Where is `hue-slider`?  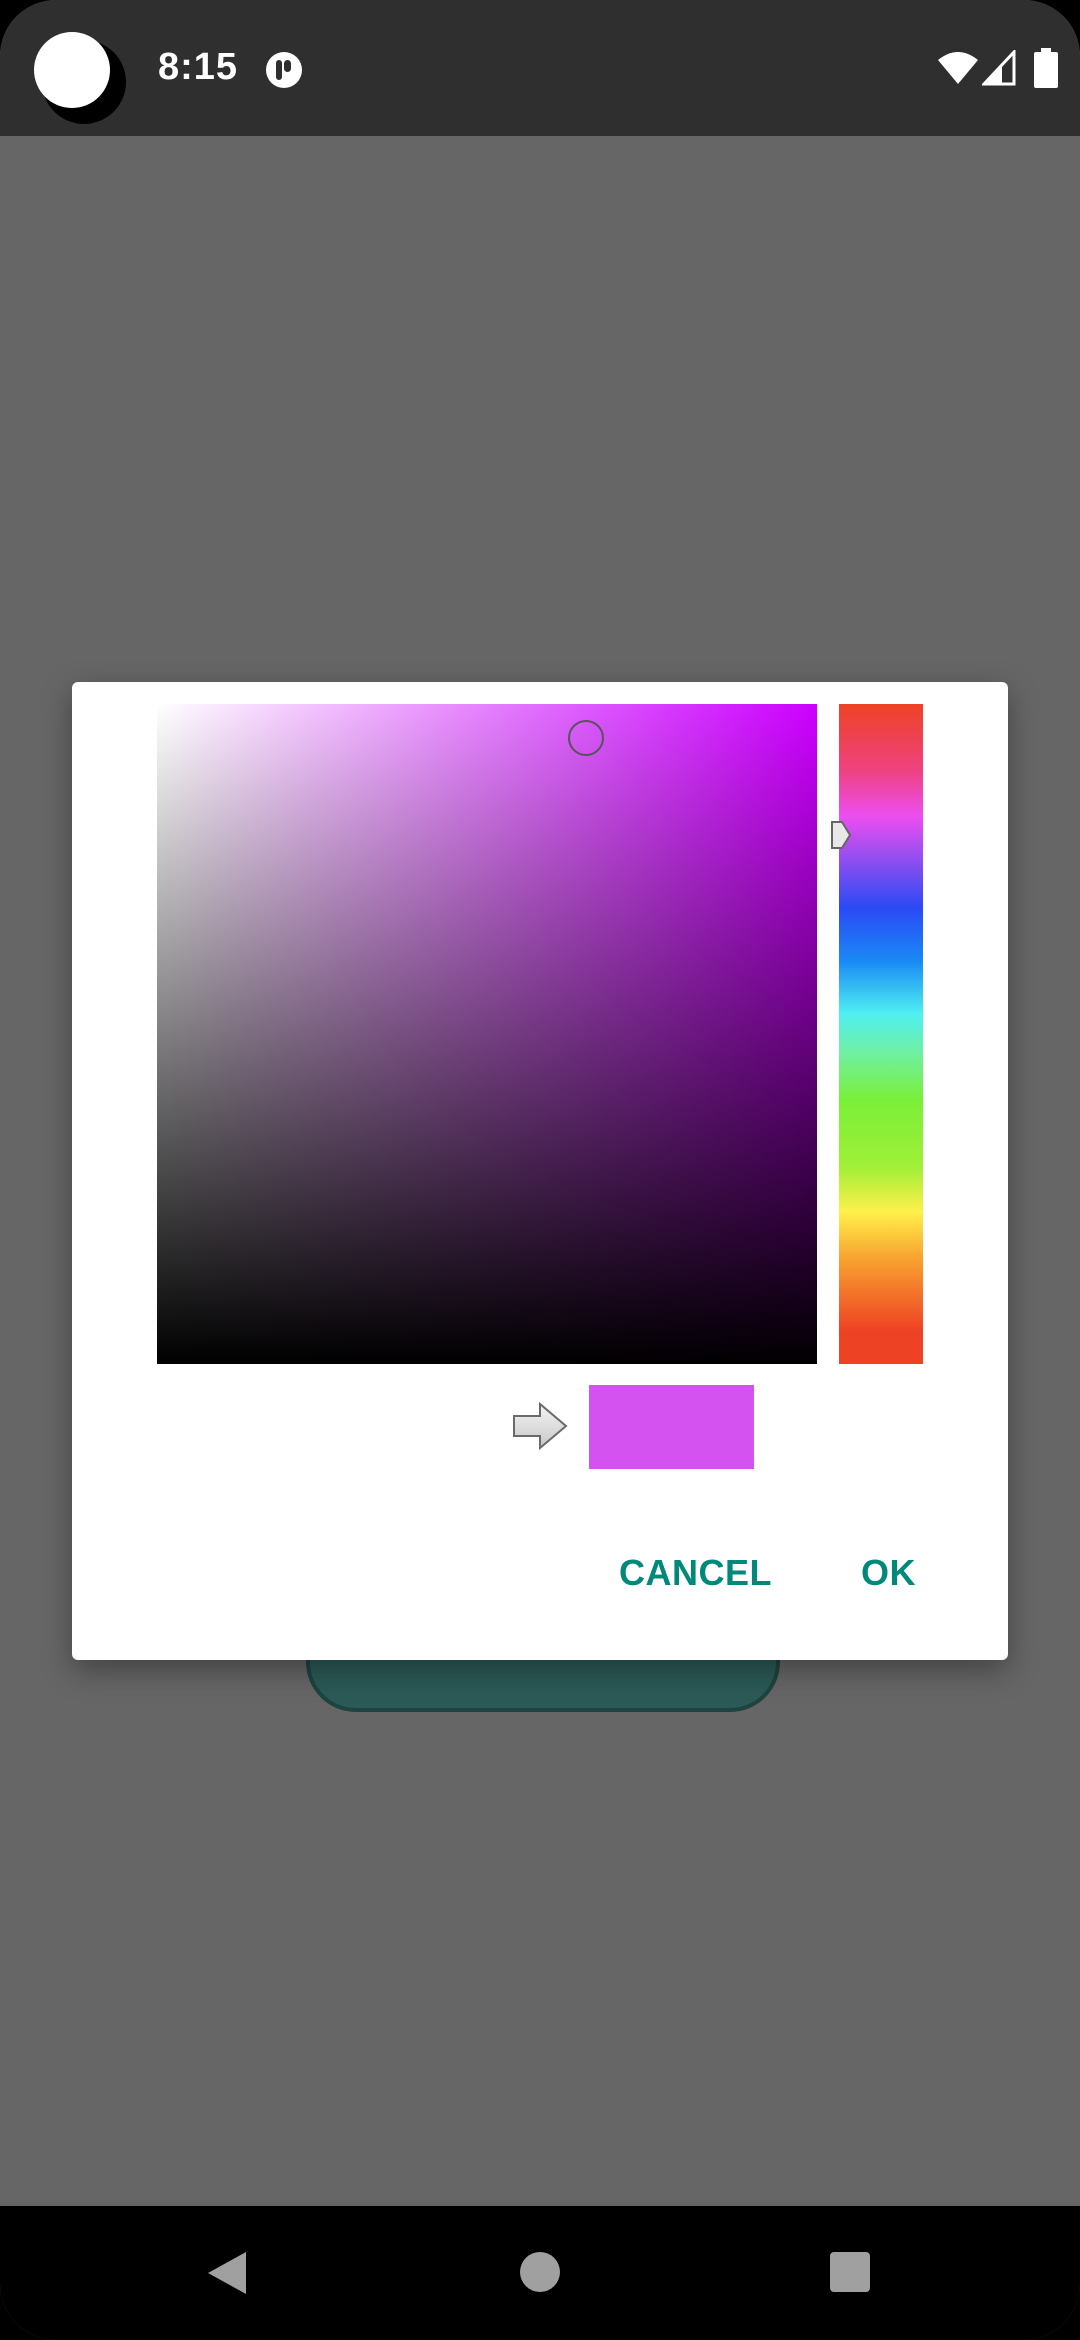 hue-slider is located at coordinates (881, 1034).